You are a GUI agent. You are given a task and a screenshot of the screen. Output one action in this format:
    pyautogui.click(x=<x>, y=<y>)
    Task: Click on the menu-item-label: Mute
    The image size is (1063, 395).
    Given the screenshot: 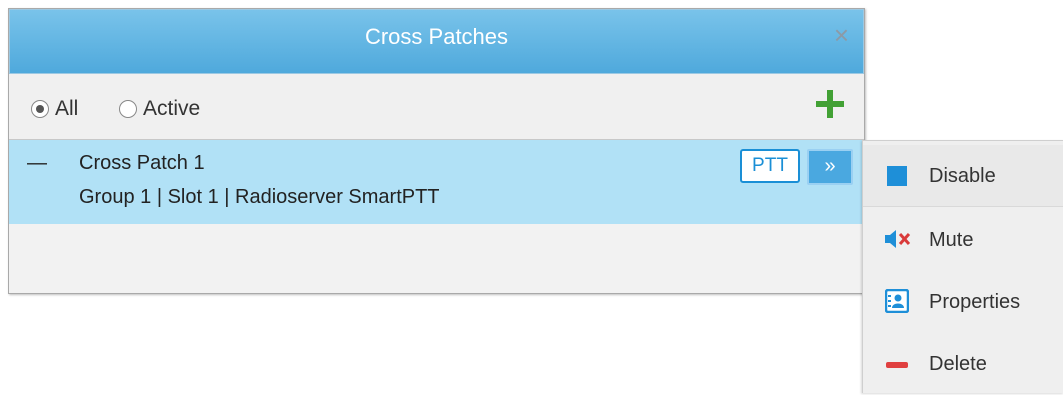 What is the action you would take?
    pyautogui.click(x=951, y=239)
    